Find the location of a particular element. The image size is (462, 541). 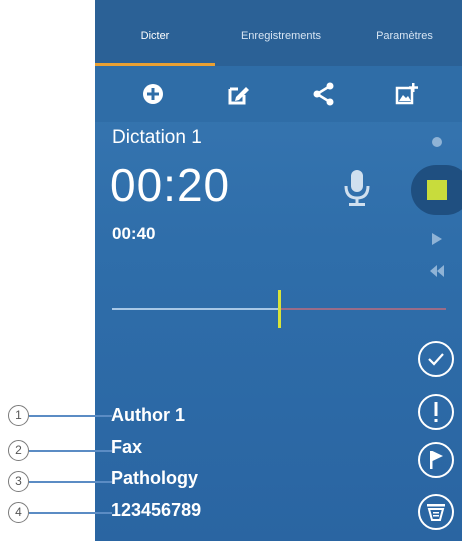

stop-button is located at coordinates (436, 190).